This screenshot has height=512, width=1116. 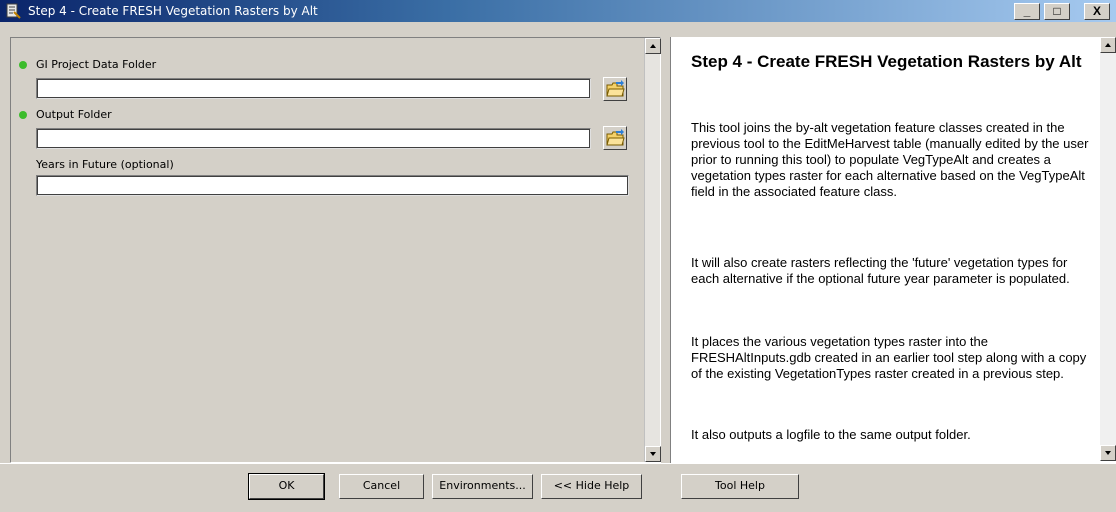 I want to click on browse-output-folder-button, so click(x=615, y=138).